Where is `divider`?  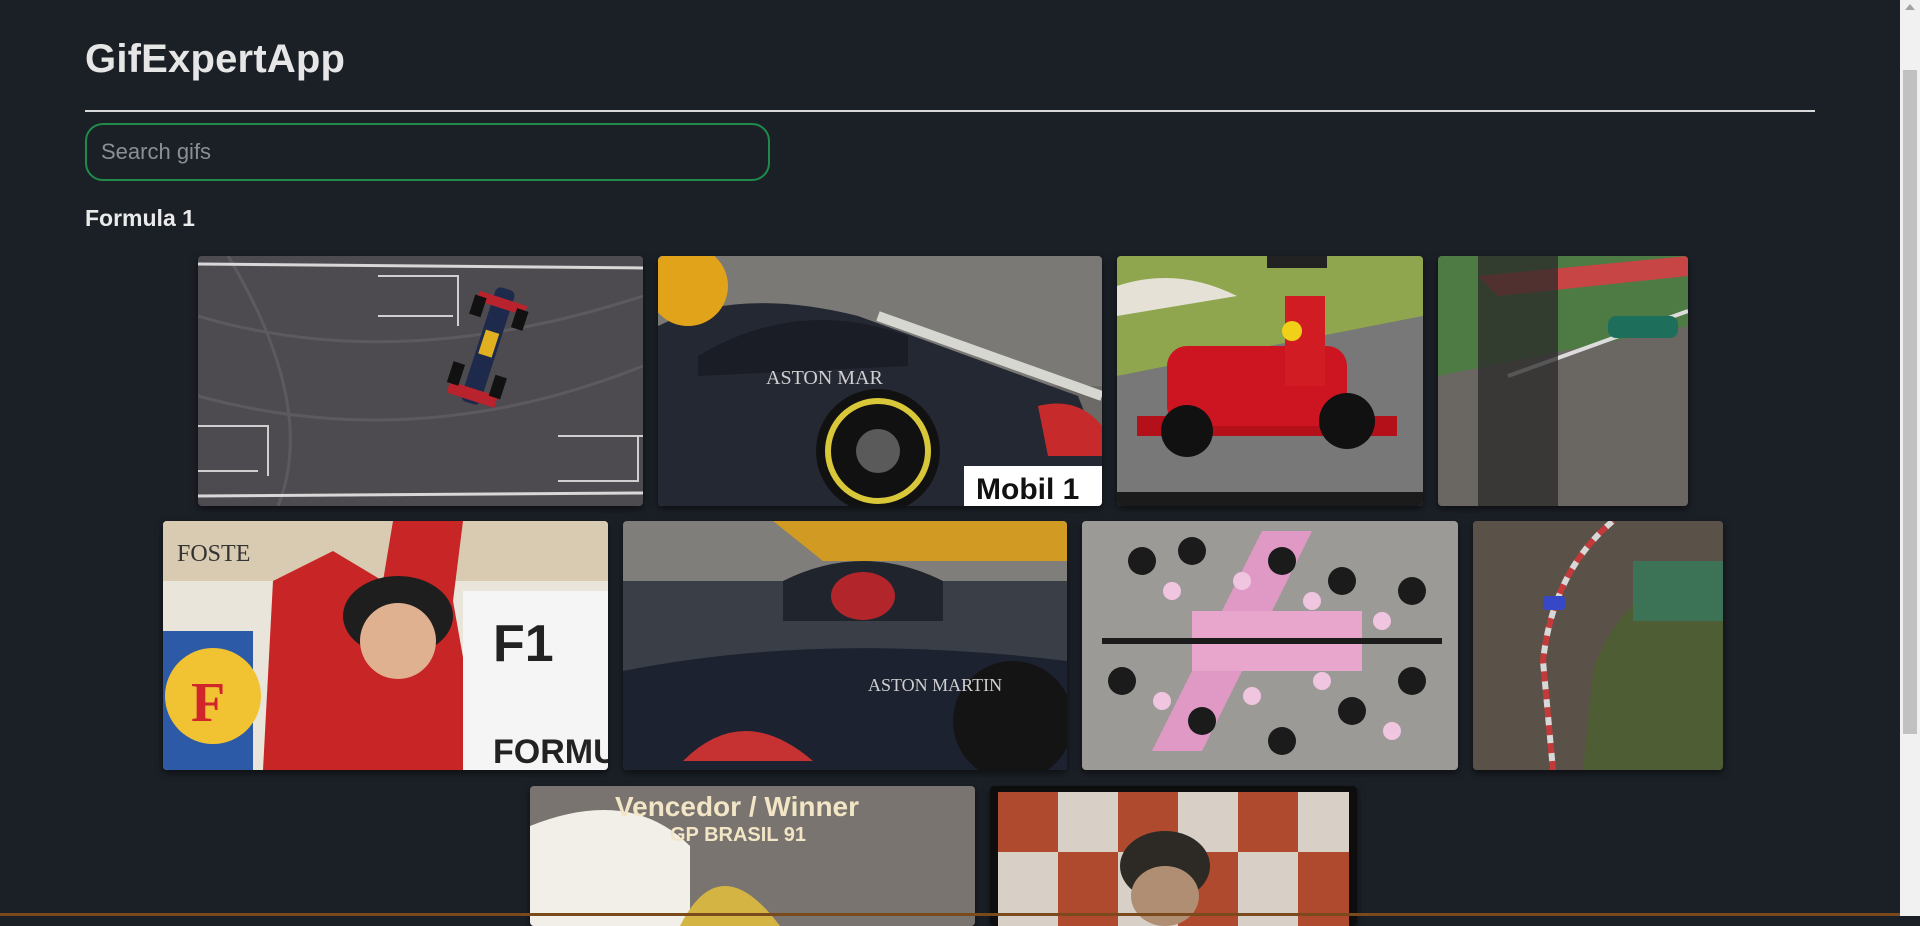
divider is located at coordinates (950, 111).